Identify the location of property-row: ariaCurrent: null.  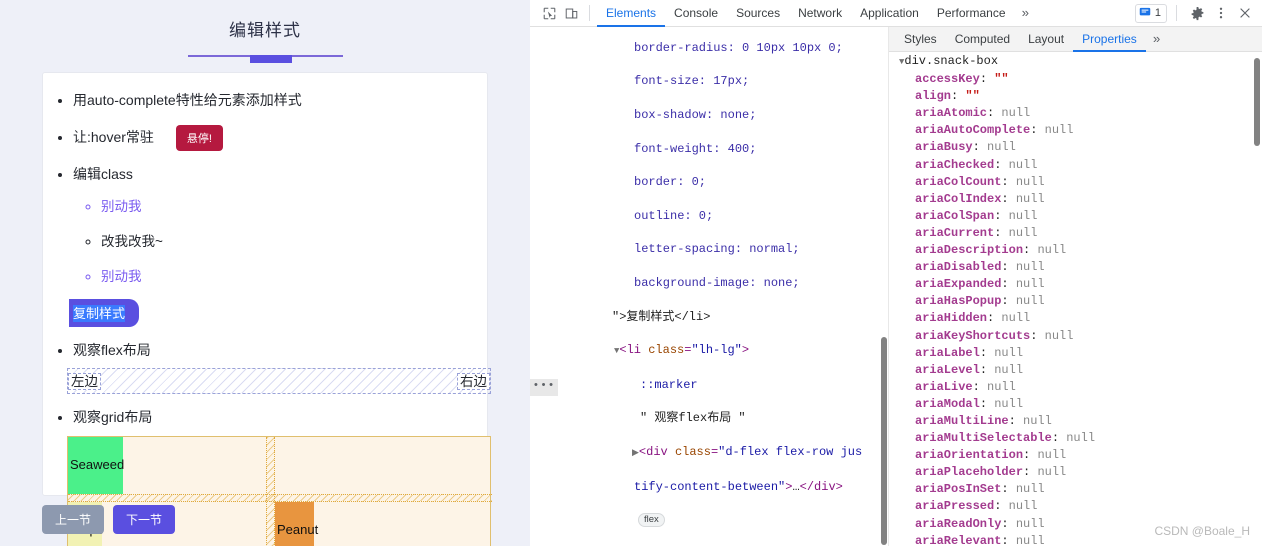
(1075, 233).